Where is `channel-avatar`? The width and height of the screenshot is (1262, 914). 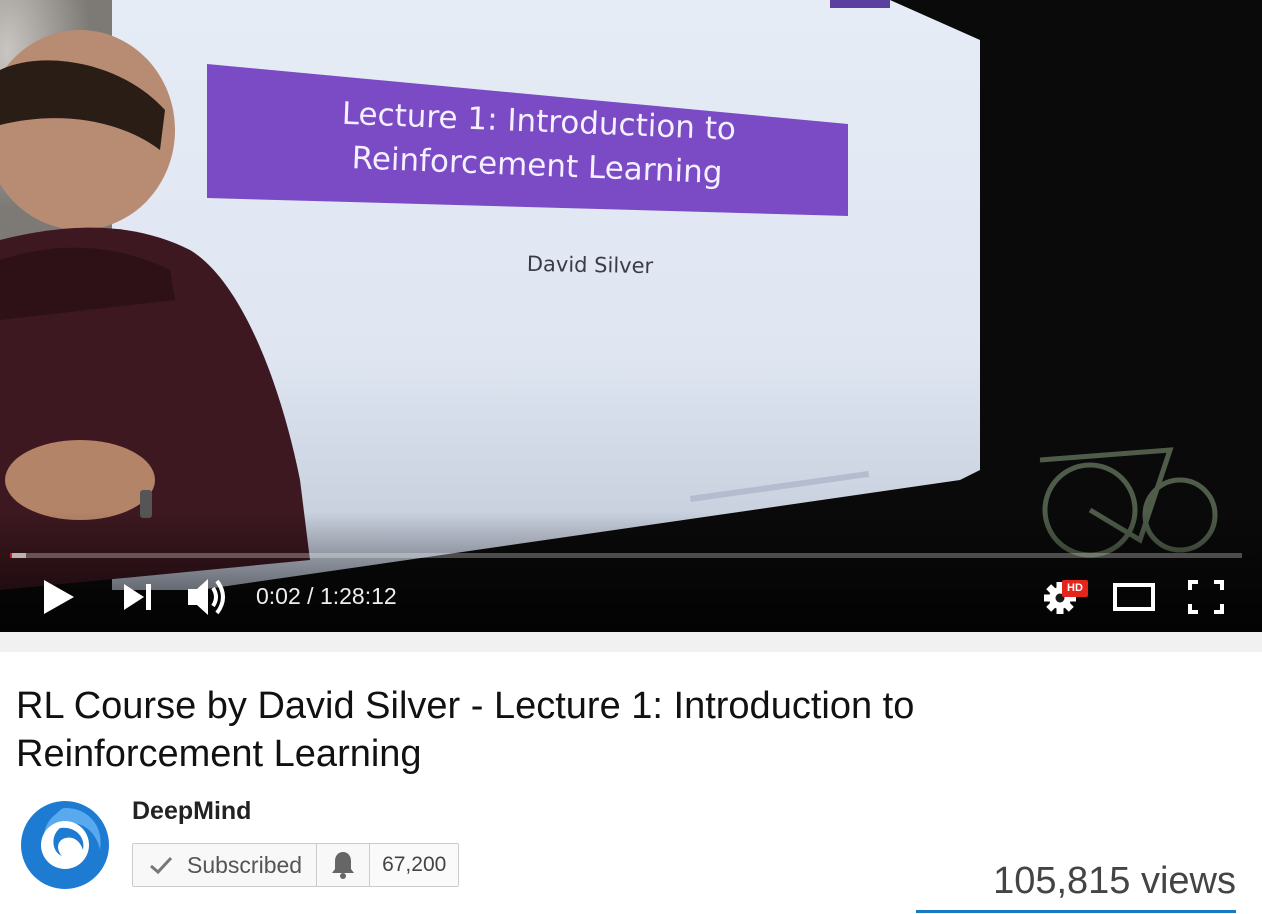 channel-avatar is located at coordinates (65, 845).